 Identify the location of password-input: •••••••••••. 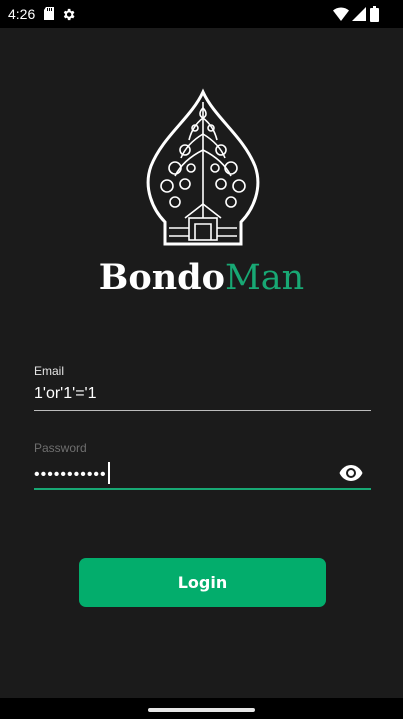
(72, 473).